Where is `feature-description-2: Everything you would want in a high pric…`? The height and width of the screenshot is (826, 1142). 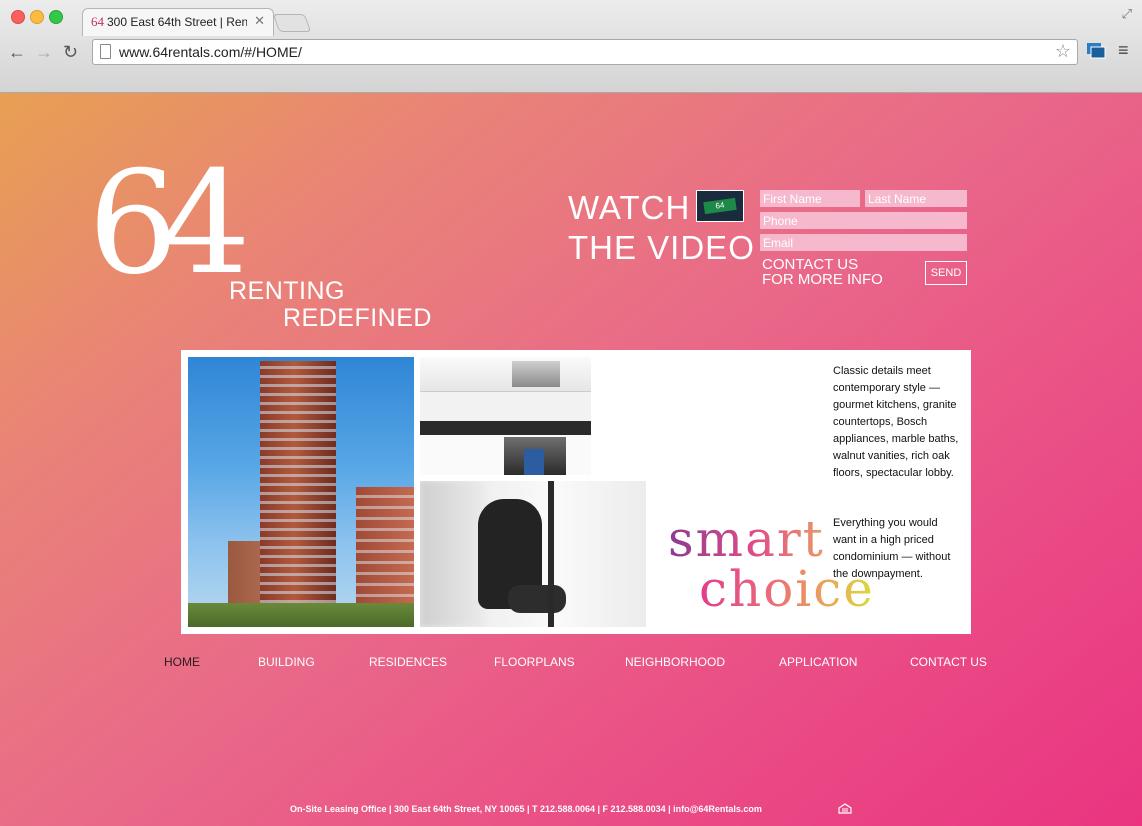 feature-description-2: Everything you would want in a high pric… is located at coordinates (892, 548).